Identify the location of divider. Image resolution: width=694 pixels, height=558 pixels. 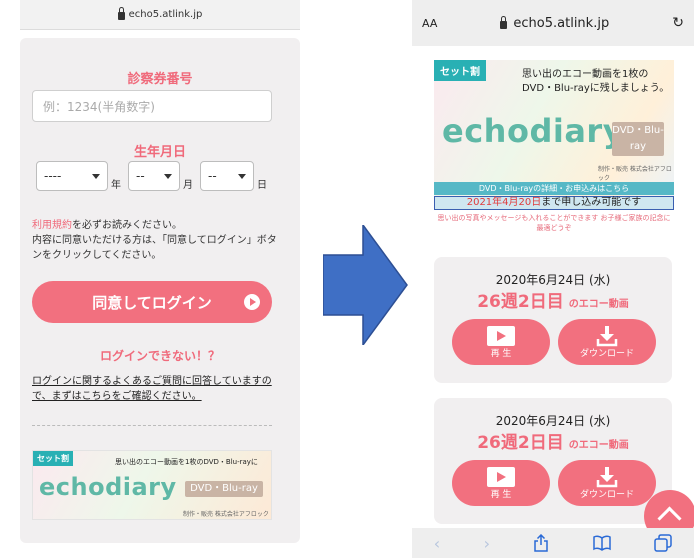
(152, 425).